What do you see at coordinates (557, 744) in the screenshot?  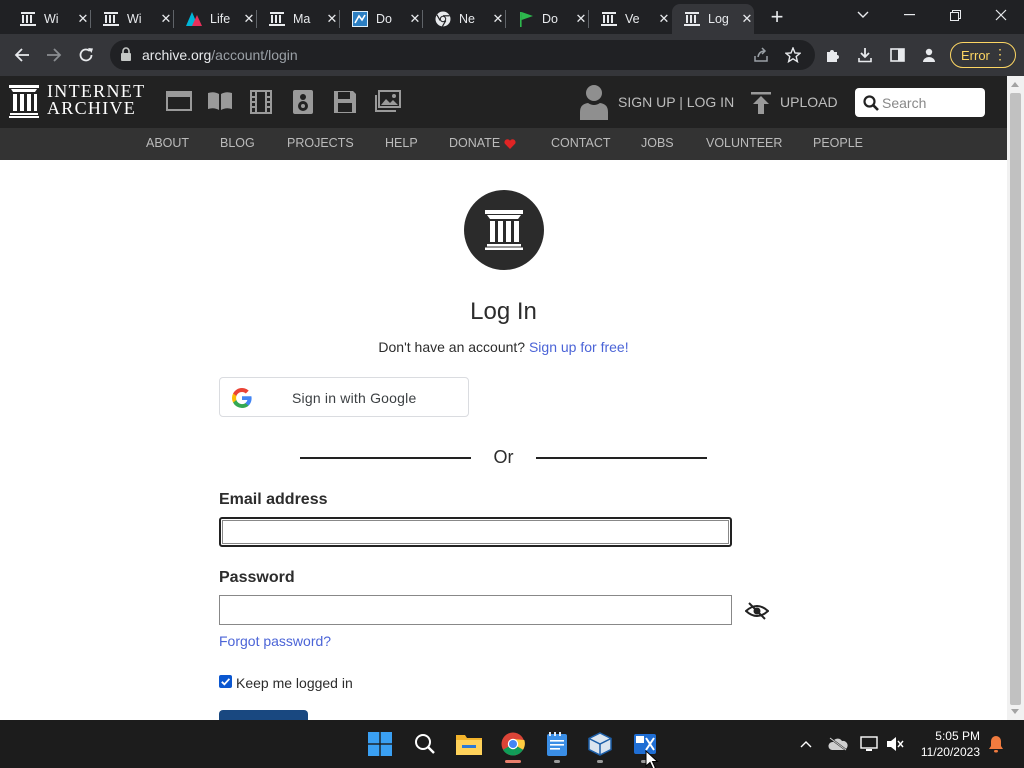 I see `notepad-icon` at bounding box center [557, 744].